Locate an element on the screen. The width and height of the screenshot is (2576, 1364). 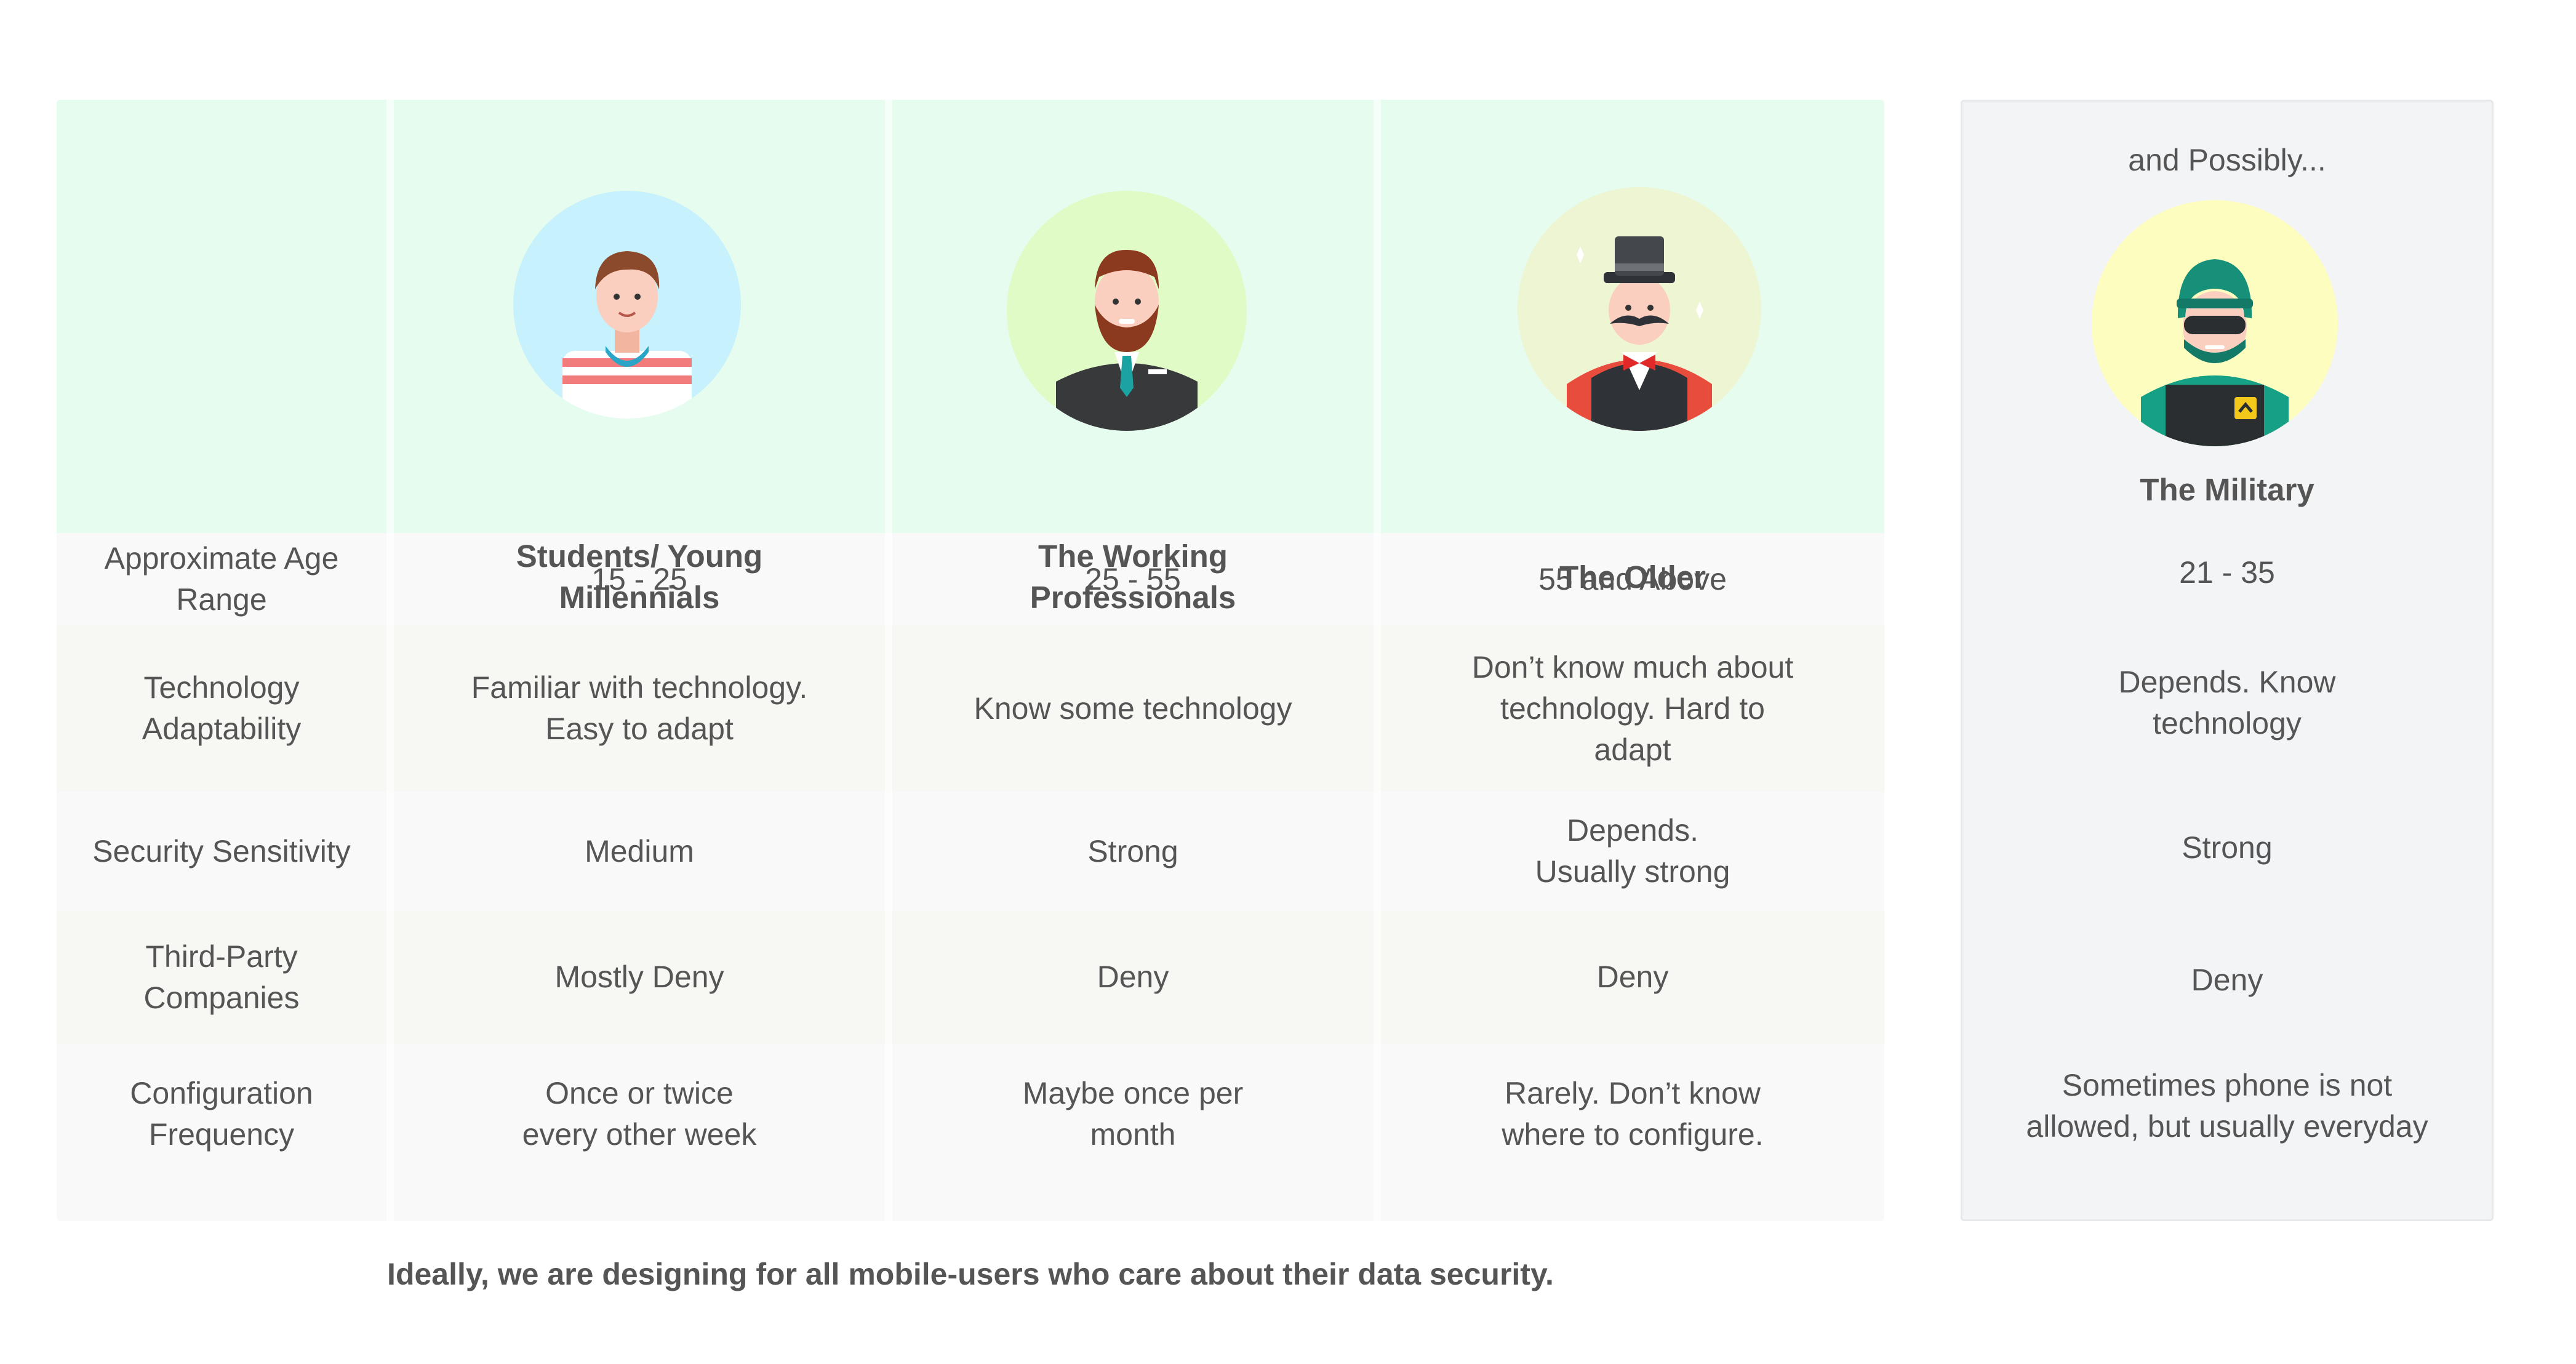
row-label-tech: Technology Adaptability is located at coordinates (222, 708).